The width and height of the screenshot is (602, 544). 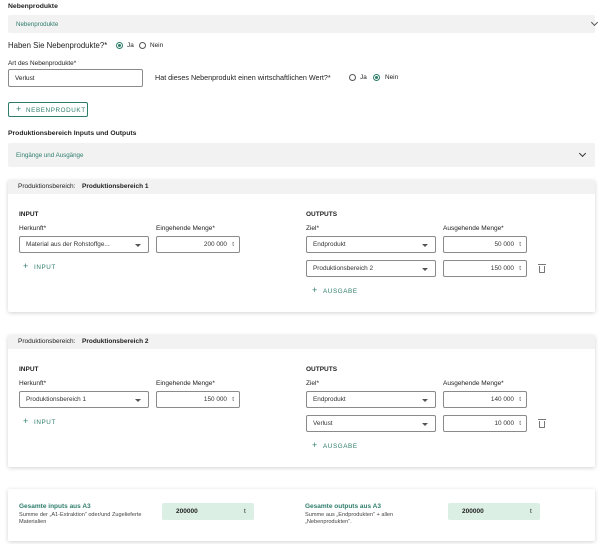 What do you see at coordinates (198, 244) in the screenshot?
I see `incoming-amount-field: 200 000 t` at bounding box center [198, 244].